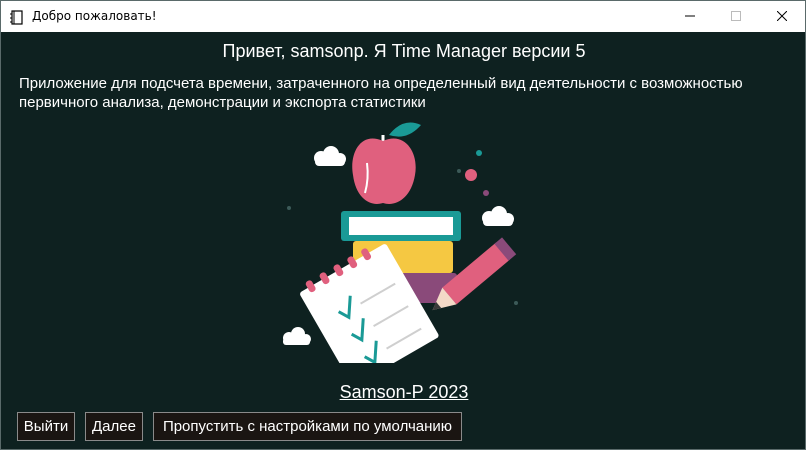  Describe the element at coordinates (46, 426) in the screenshot. I see `exit-button: Выйти` at that location.